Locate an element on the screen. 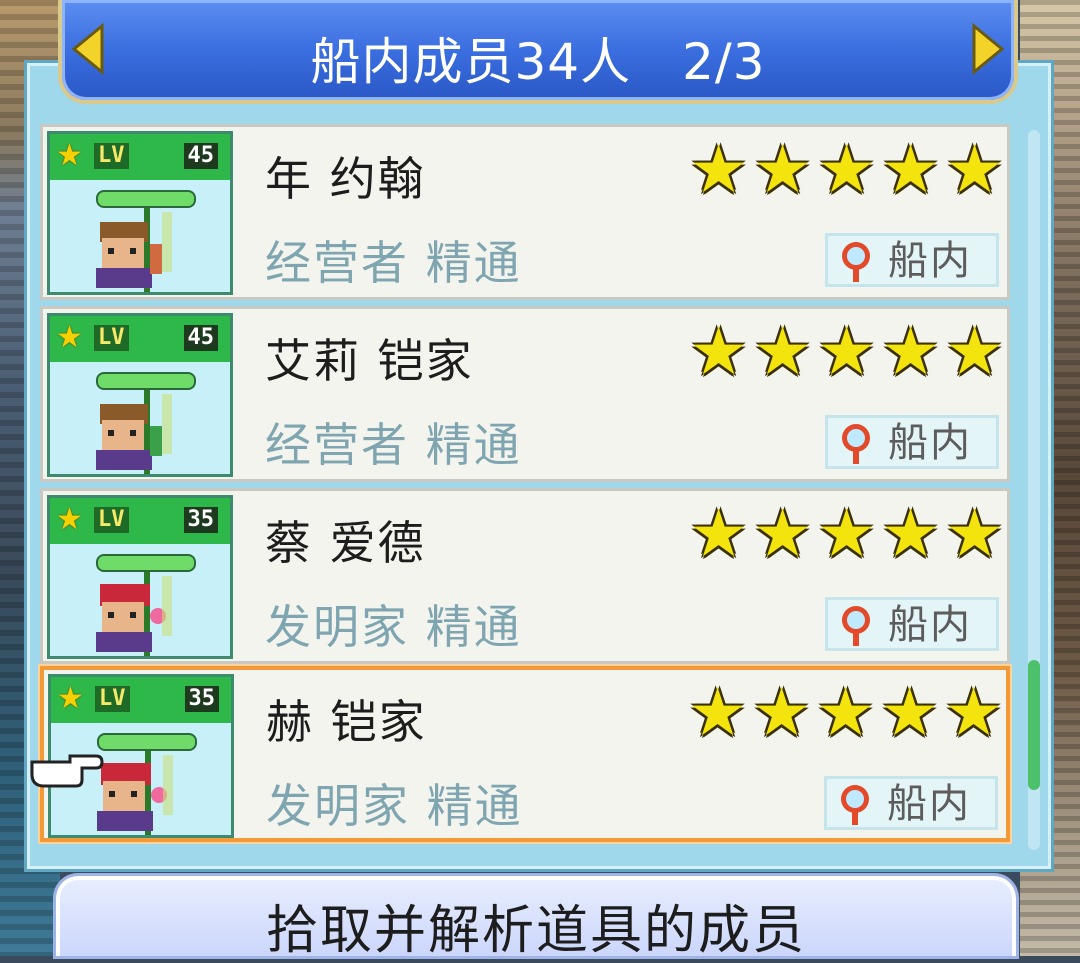 The image size is (1080, 963). scrollbar-thumb is located at coordinates (1034, 725).